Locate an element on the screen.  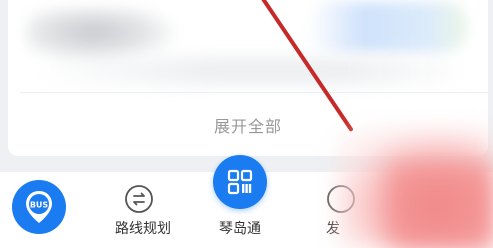
bus-icon-text: BUS is located at coordinates (39, 205).